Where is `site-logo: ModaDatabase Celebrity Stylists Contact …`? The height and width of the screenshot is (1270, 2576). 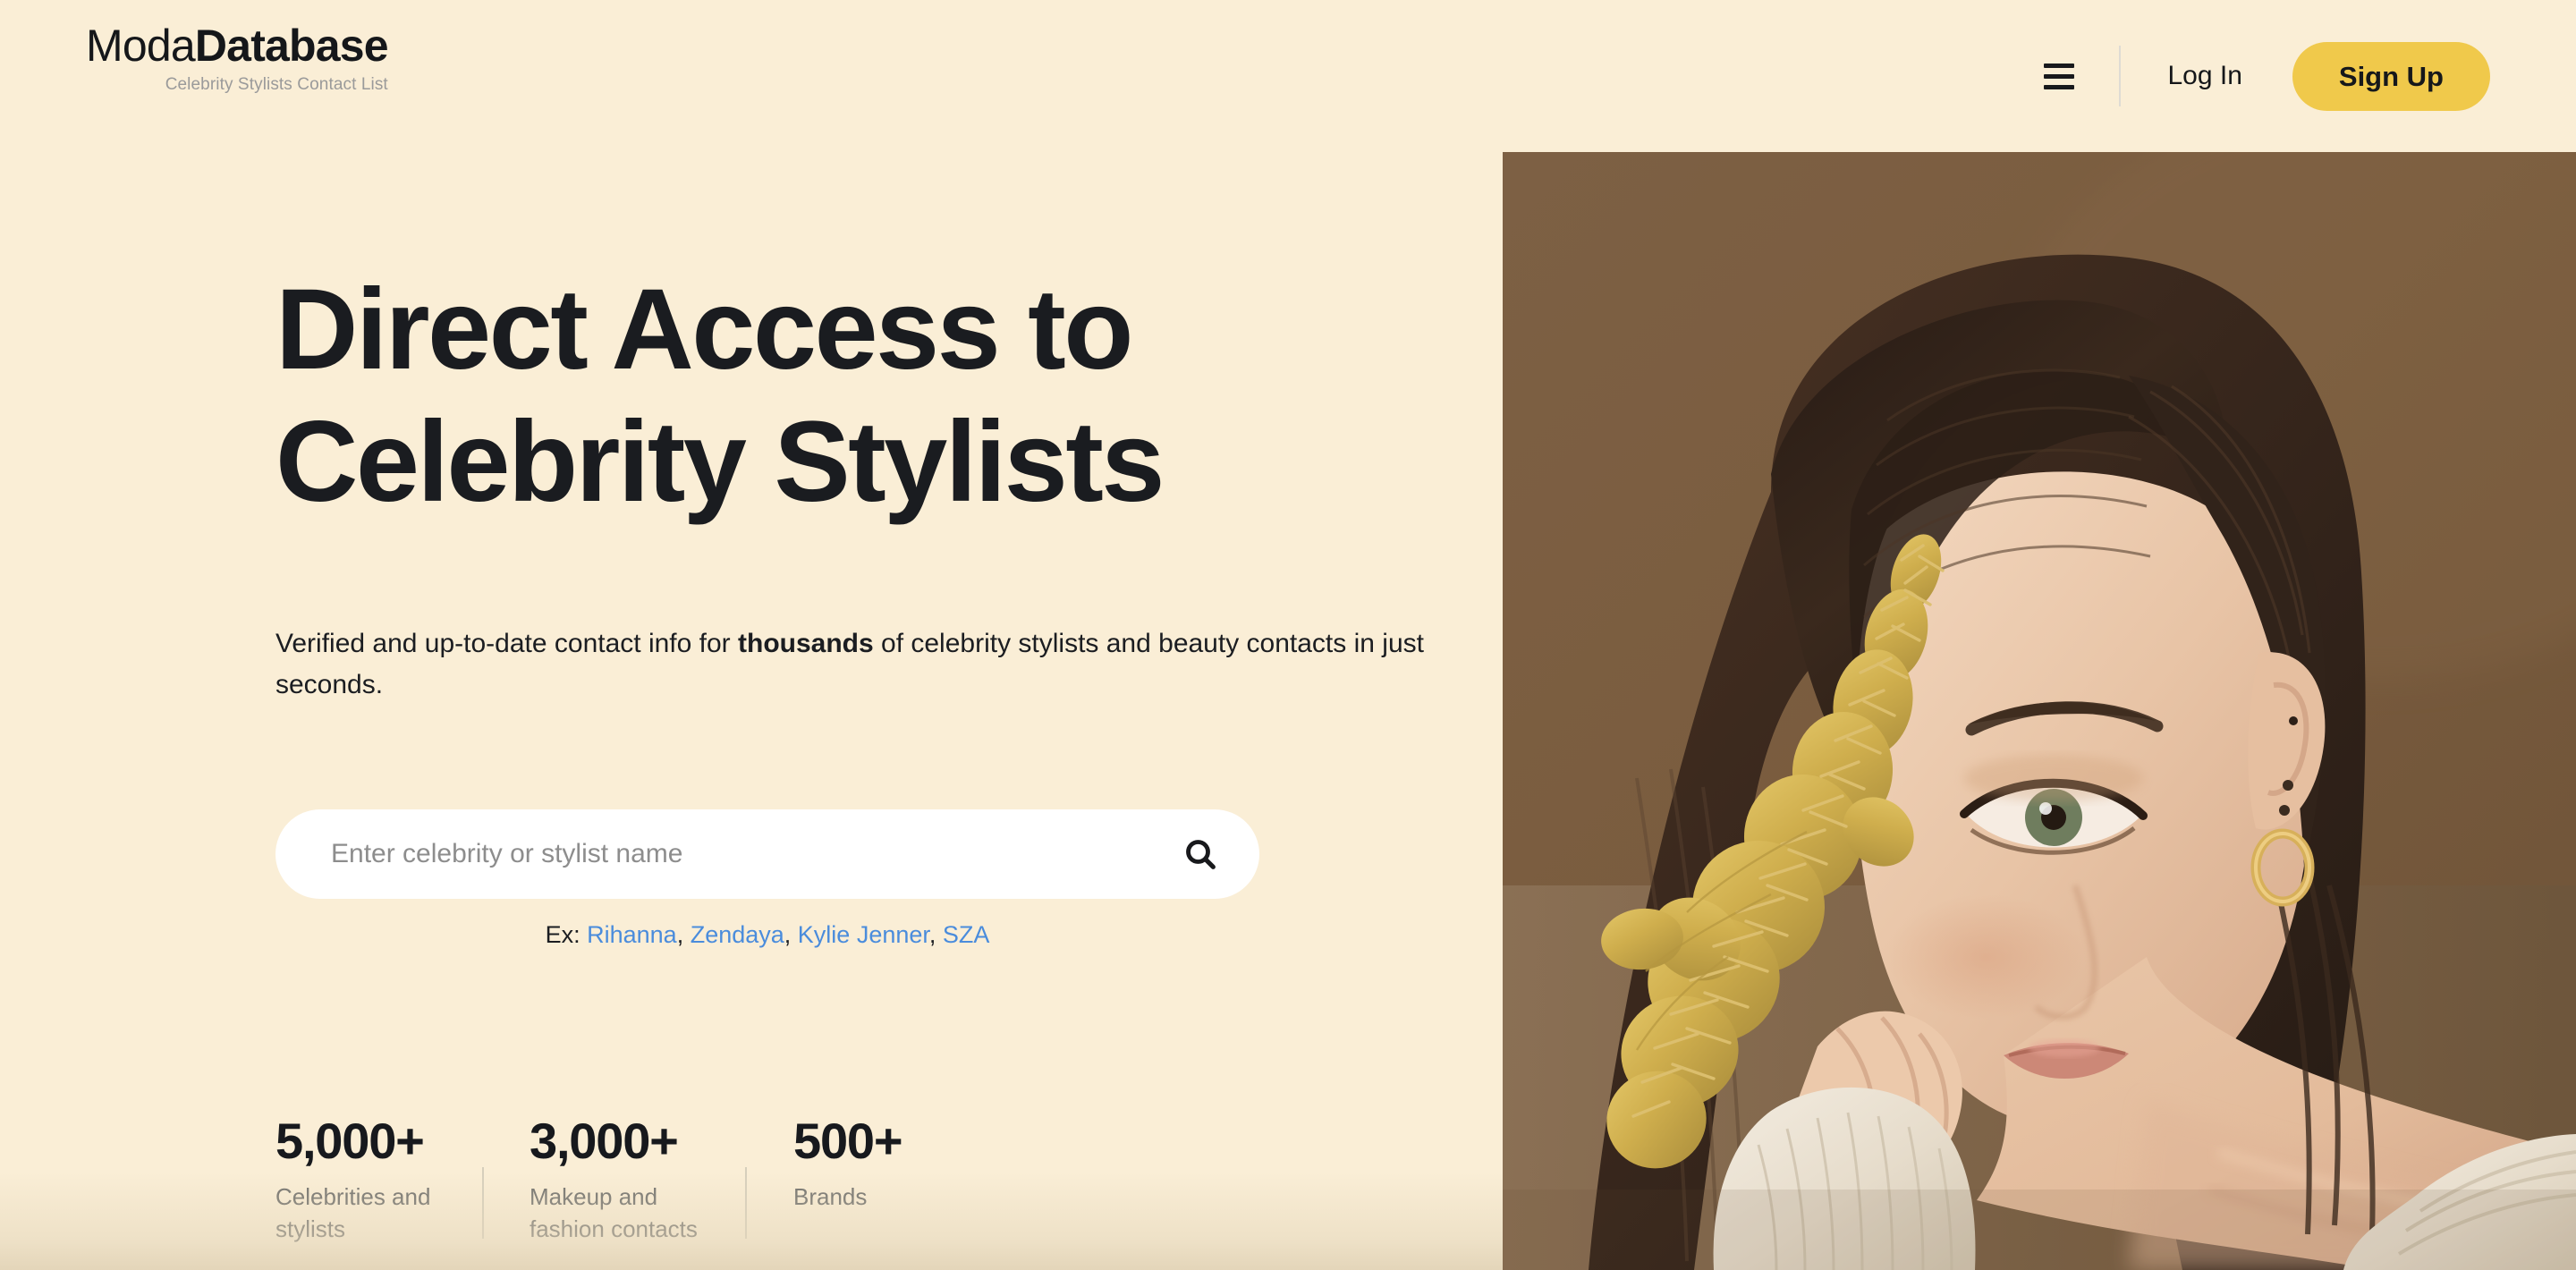 site-logo: ModaDatabase Celebrity Stylists Contact … is located at coordinates (237, 58).